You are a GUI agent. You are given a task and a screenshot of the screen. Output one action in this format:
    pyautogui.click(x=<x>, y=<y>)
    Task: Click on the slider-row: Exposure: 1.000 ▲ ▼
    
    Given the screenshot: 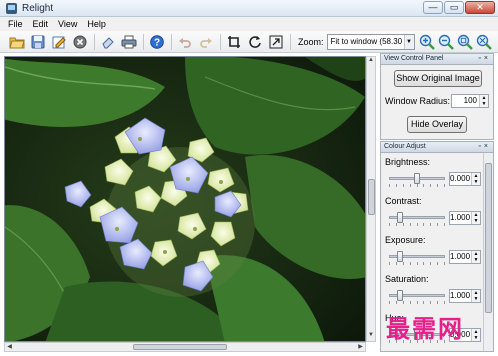 What is the action you would take?
    pyautogui.click(x=431, y=254)
    